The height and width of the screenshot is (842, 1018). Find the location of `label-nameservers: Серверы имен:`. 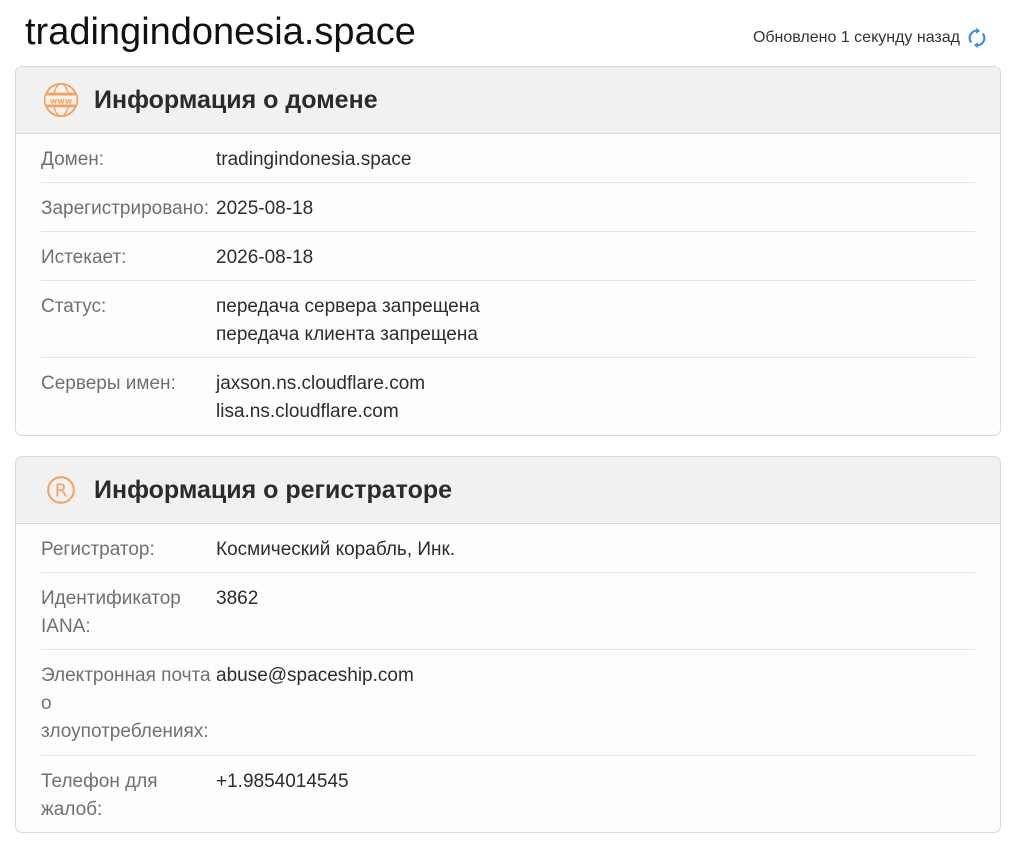

label-nameservers: Серверы имен: is located at coordinates (108, 383).